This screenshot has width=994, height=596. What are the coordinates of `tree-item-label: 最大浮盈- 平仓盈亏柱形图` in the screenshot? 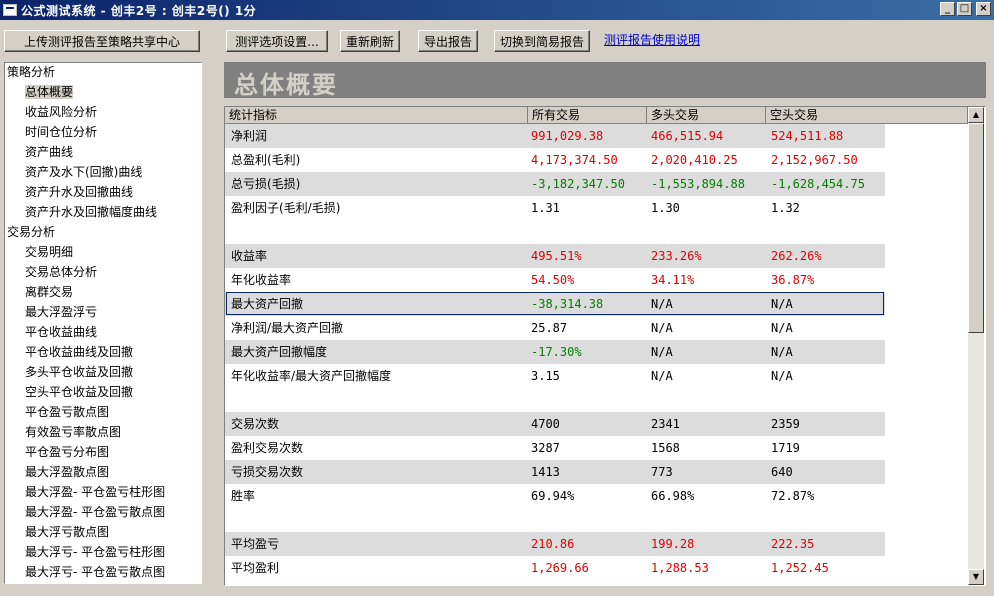 It's located at (95, 492).